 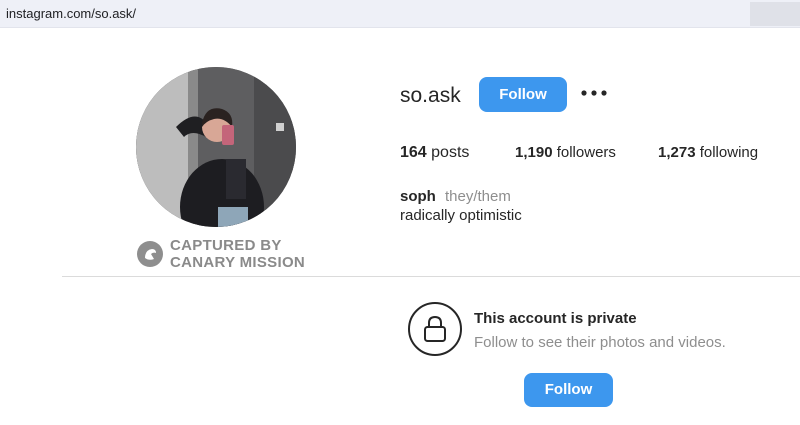 I want to click on profile-avatar, so click(x=216, y=147).